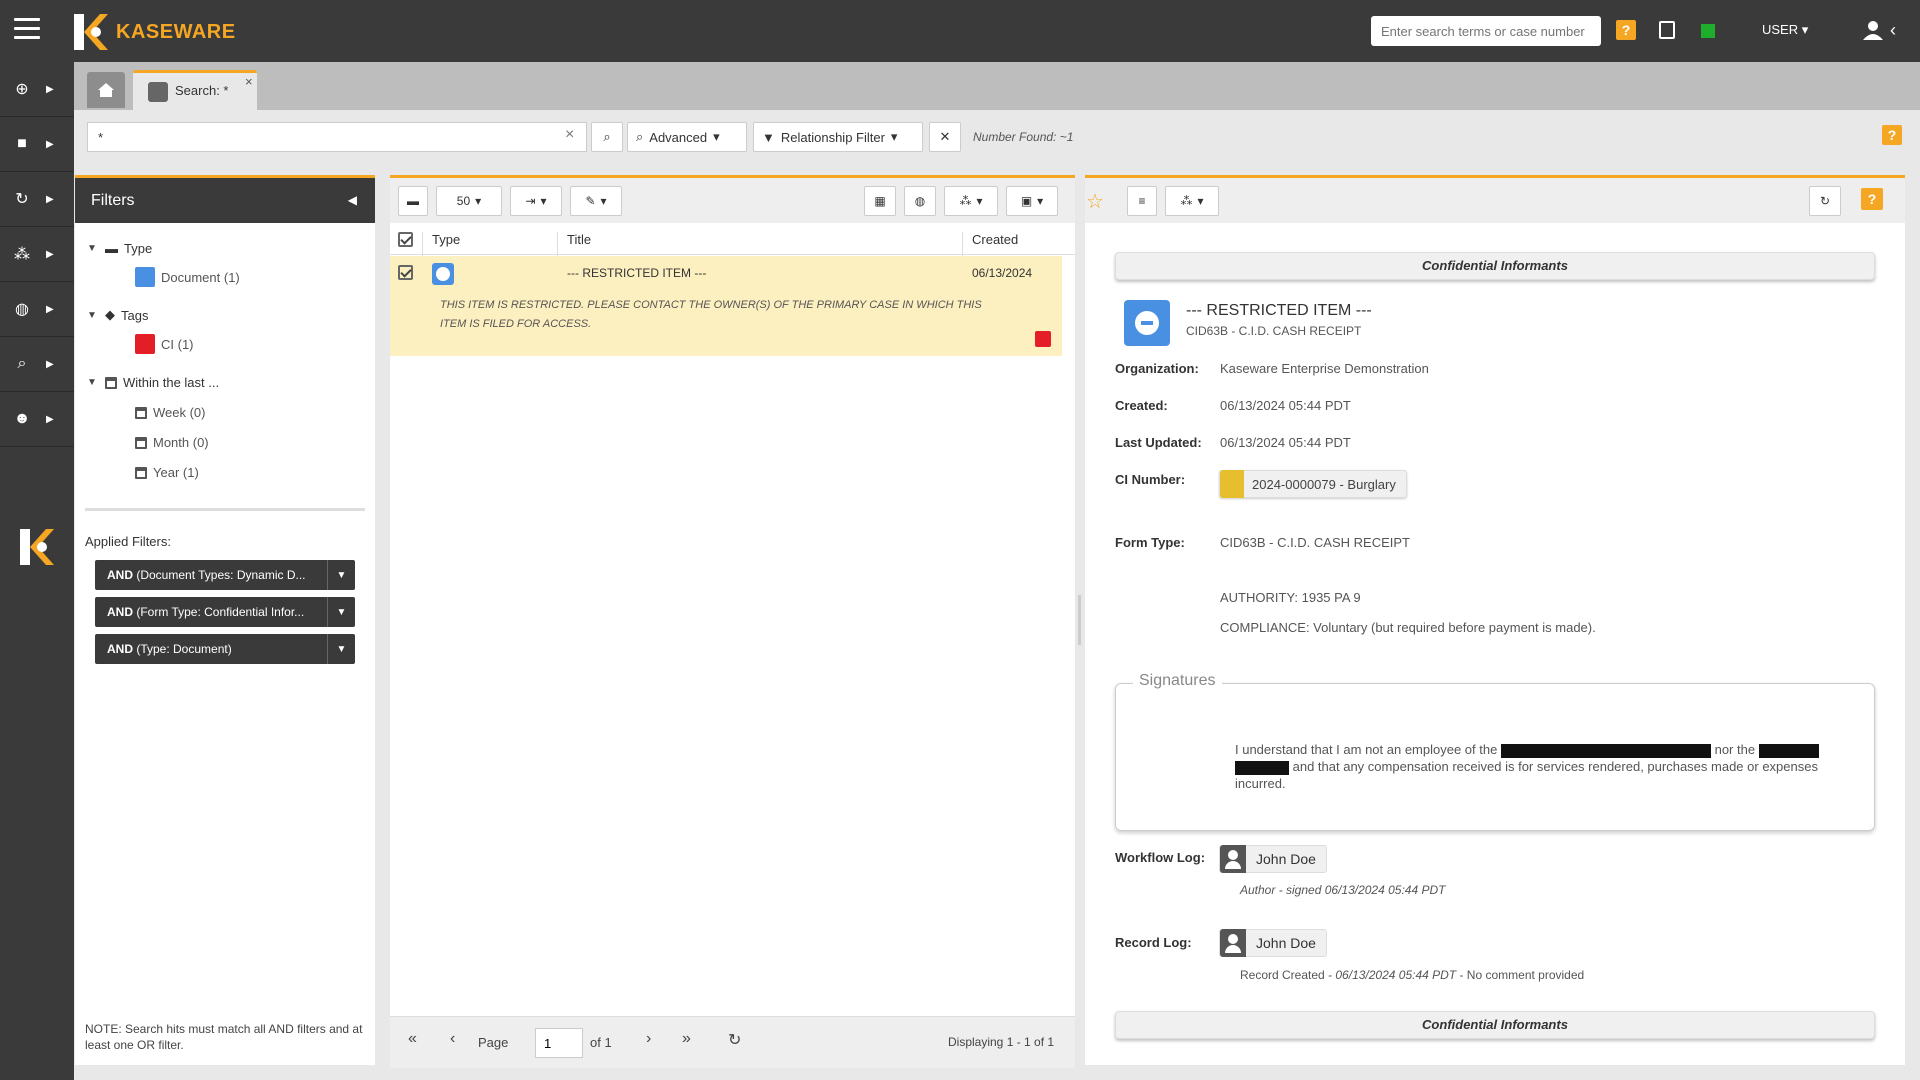 This screenshot has height=1080, width=1920. What do you see at coordinates (1273, 859) in the screenshot?
I see `workflow-person-chip: John Doe` at bounding box center [1273, 859].